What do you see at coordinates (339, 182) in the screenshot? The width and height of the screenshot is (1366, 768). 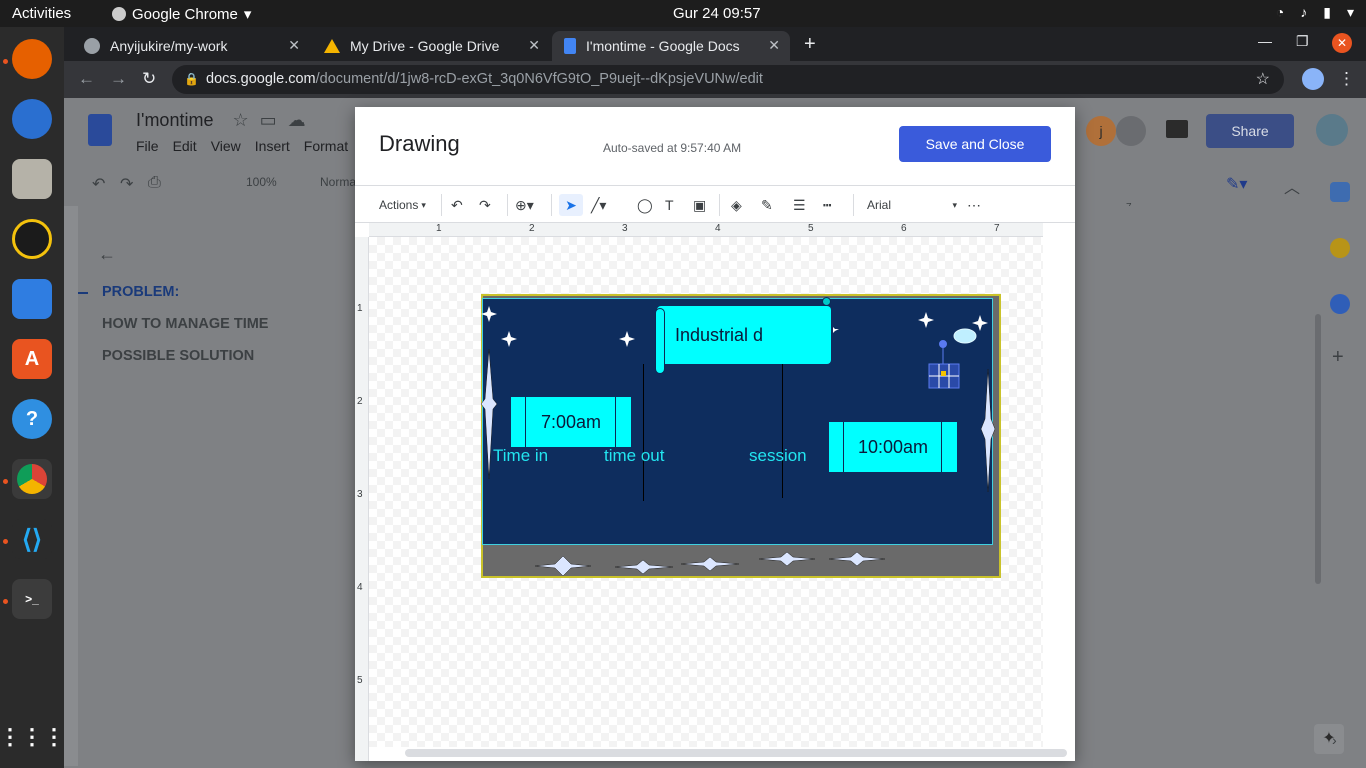 I see `style-select: Normal` at bounding box center [339, 182].